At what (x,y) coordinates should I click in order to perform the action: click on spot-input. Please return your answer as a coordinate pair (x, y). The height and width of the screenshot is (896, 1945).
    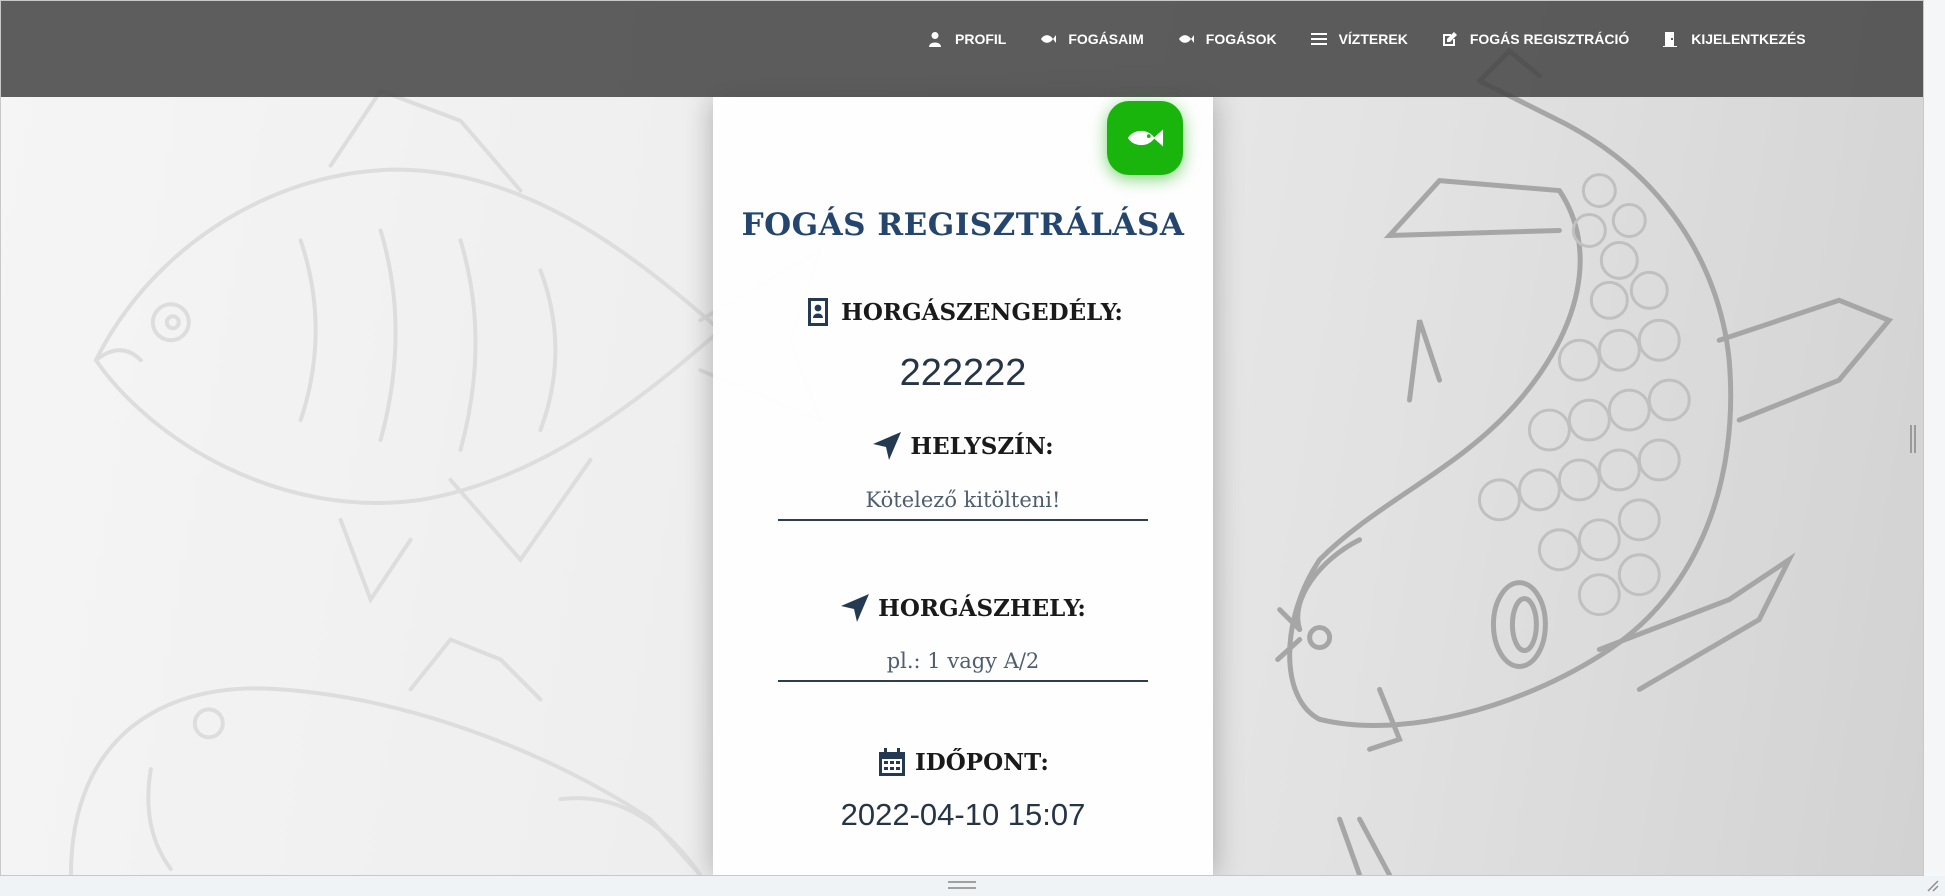
    Looking at the image, I should click on (963, 662).